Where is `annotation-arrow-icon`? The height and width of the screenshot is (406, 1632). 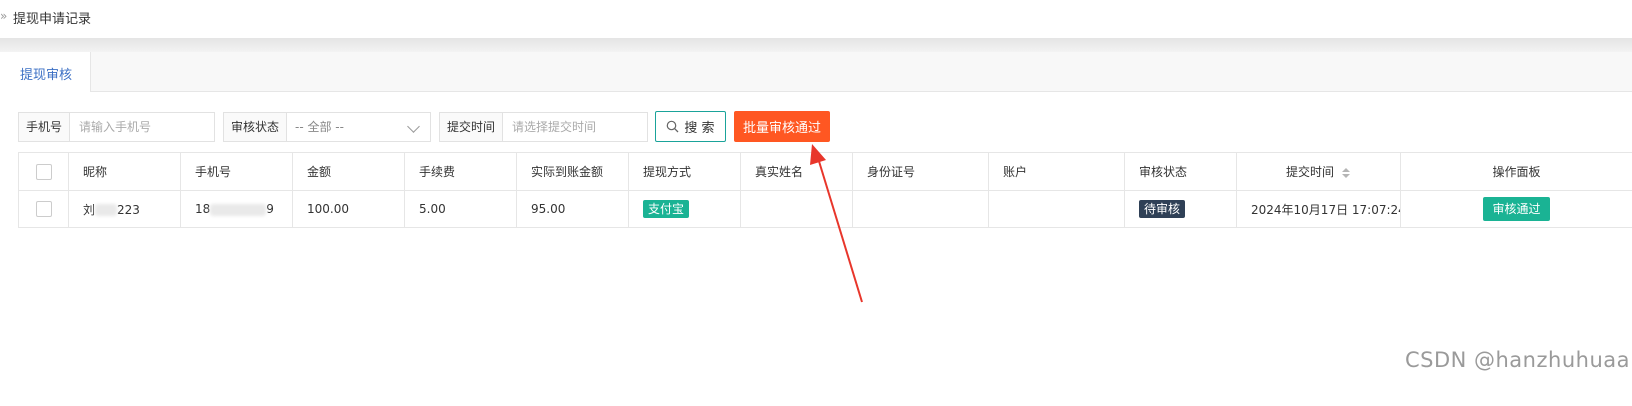 annotation-arrow-icon is located at coordinates (836, 223).